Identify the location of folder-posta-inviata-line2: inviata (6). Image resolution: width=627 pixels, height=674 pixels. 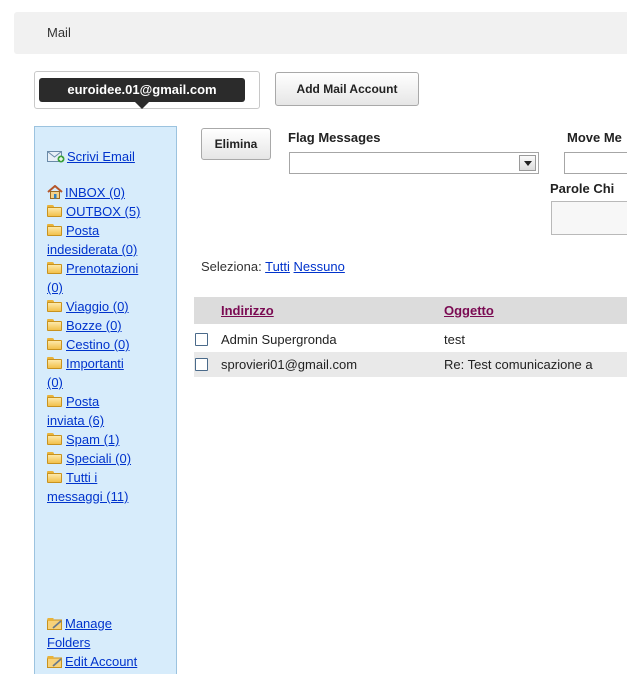
(75, 420).